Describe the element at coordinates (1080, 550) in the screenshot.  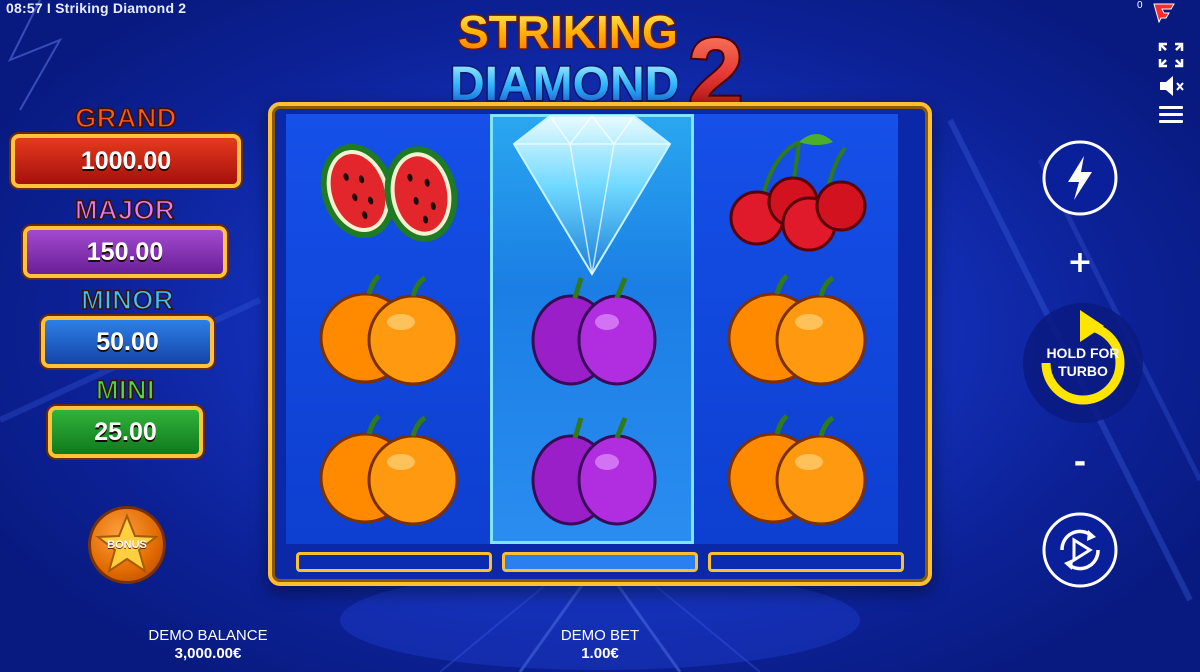
I see `autoplay-icon` at that location.